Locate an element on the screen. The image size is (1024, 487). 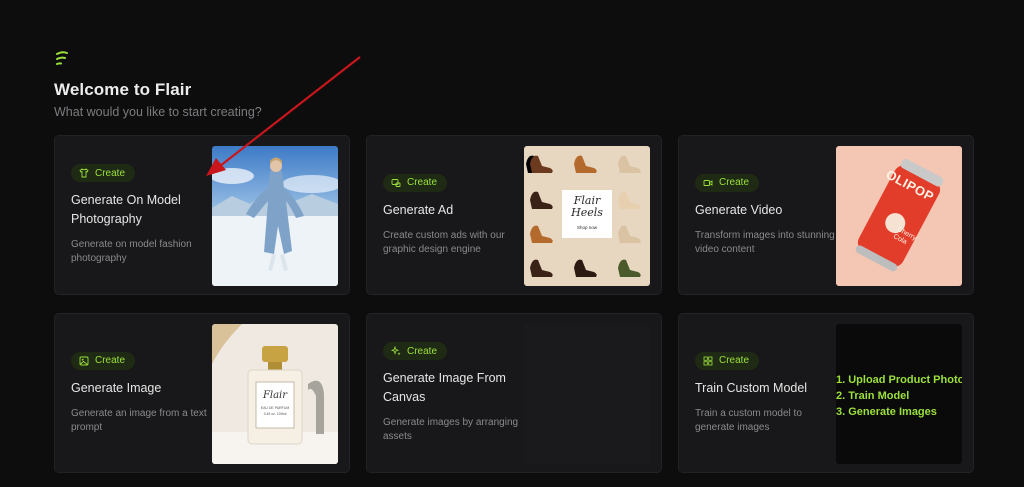
card-description: Generate an image from a text prompt is located at coordinates (139, 420).